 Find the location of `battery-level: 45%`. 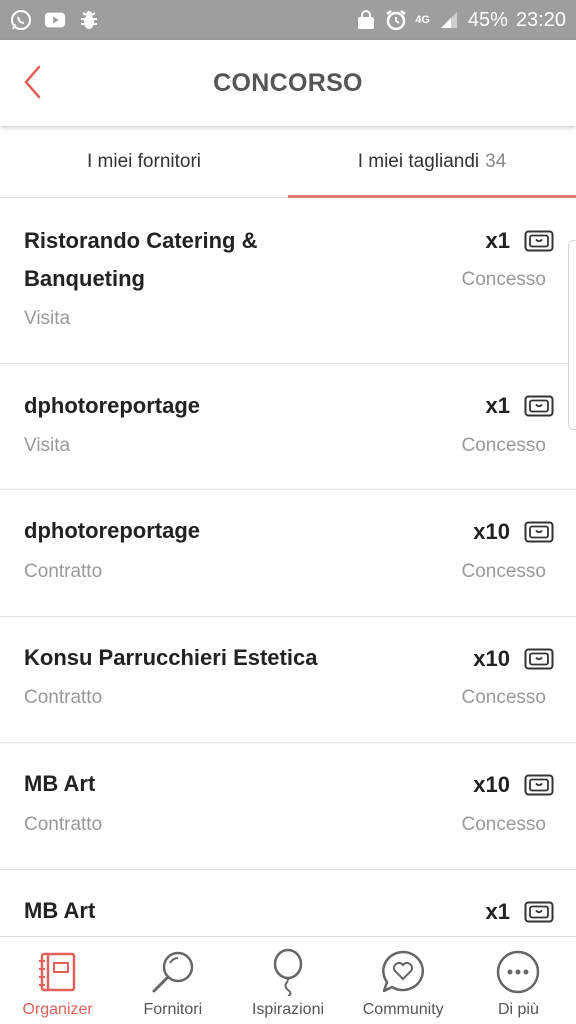

battery-level: 45% is located at coordinates (487, 19).